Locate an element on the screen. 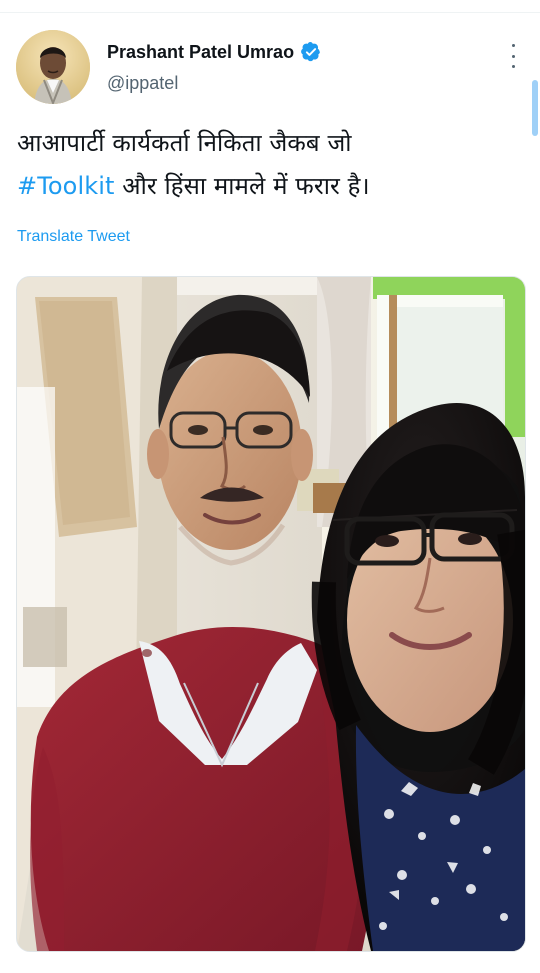 This screenshot has width=540, height=973. person-portrait-icon is located at coordinates (53, 67).